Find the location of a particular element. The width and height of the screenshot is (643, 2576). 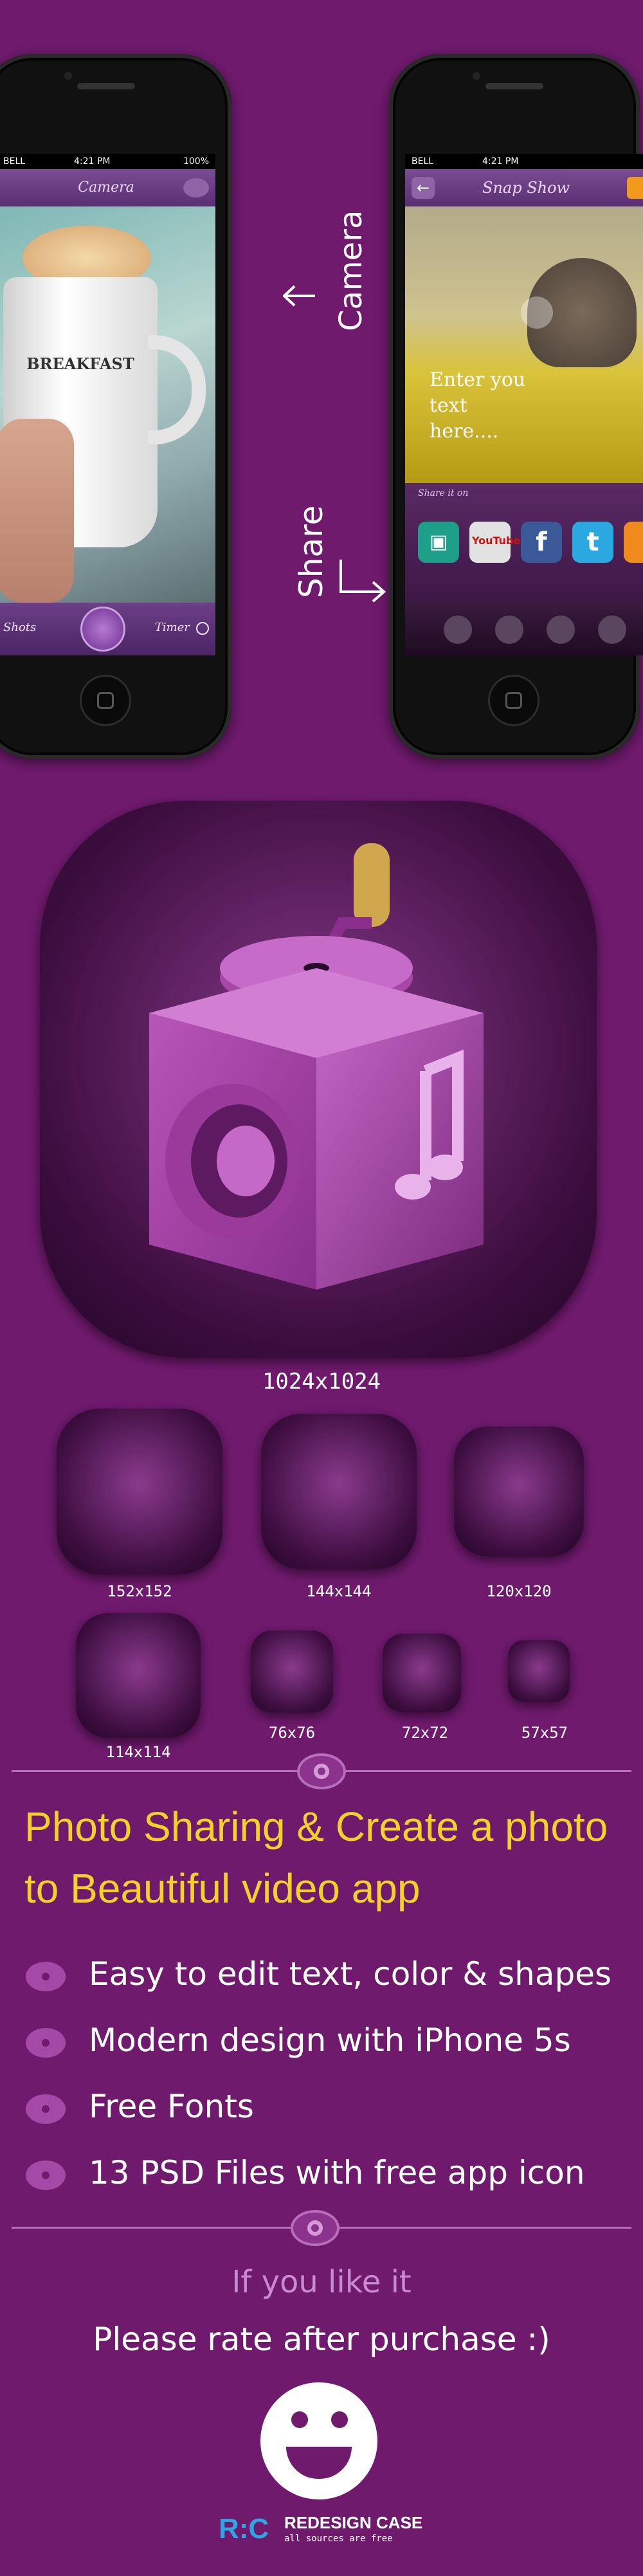

brush-icon is located at coordinates (612, 630).